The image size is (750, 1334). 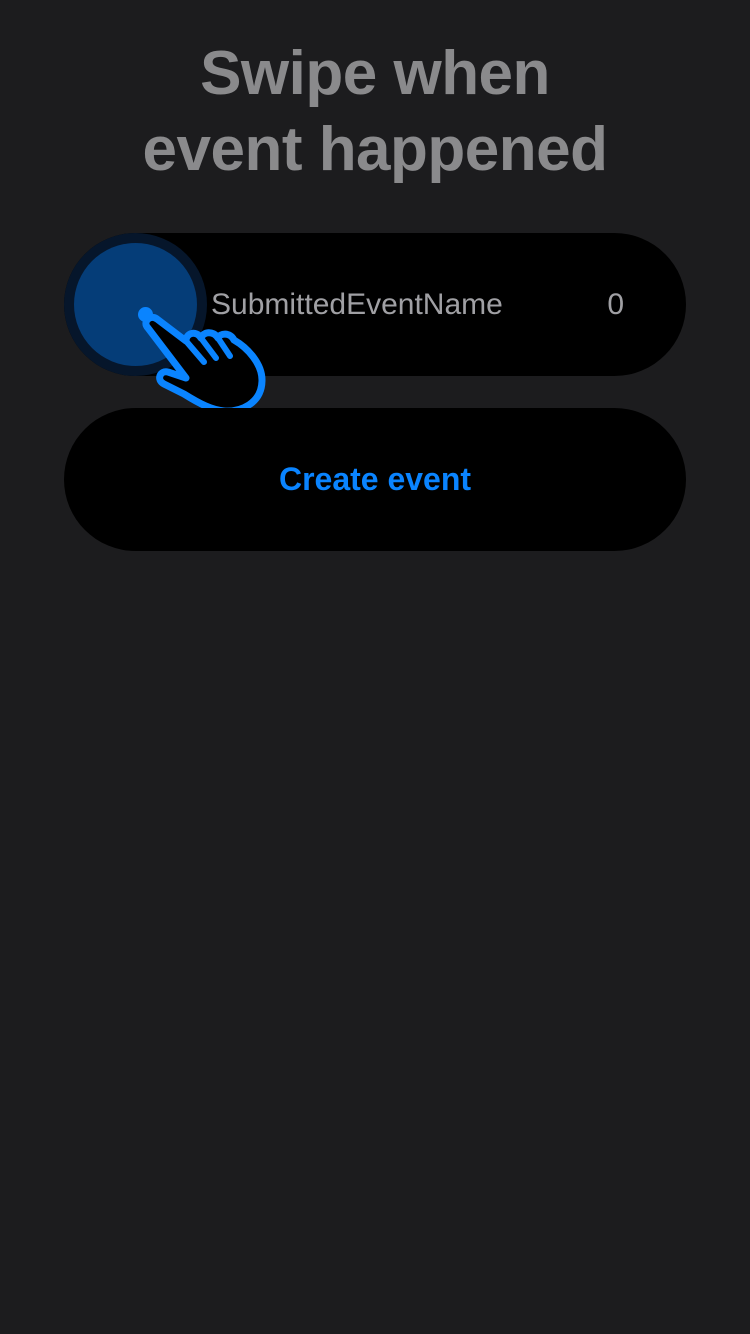 What do you see at coordinates (375, 112) in the screenshot?
I see `page-title: Swipe when event happened` at bounding box center [375, 112].